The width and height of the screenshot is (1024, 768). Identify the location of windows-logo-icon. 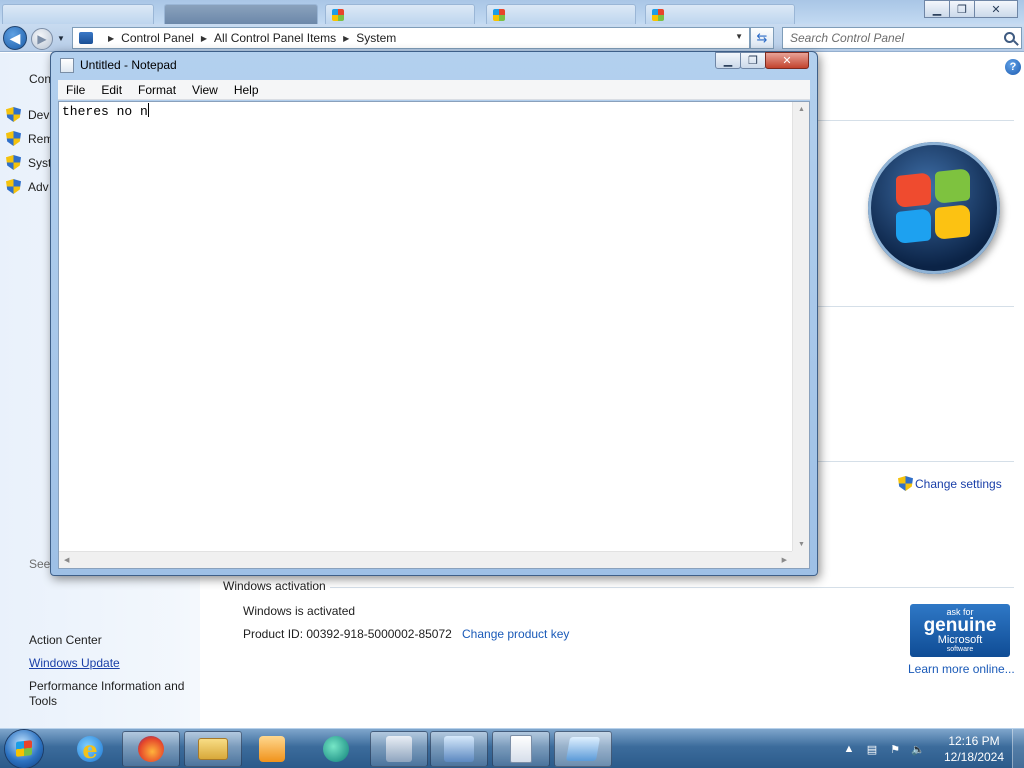
(934, 208).